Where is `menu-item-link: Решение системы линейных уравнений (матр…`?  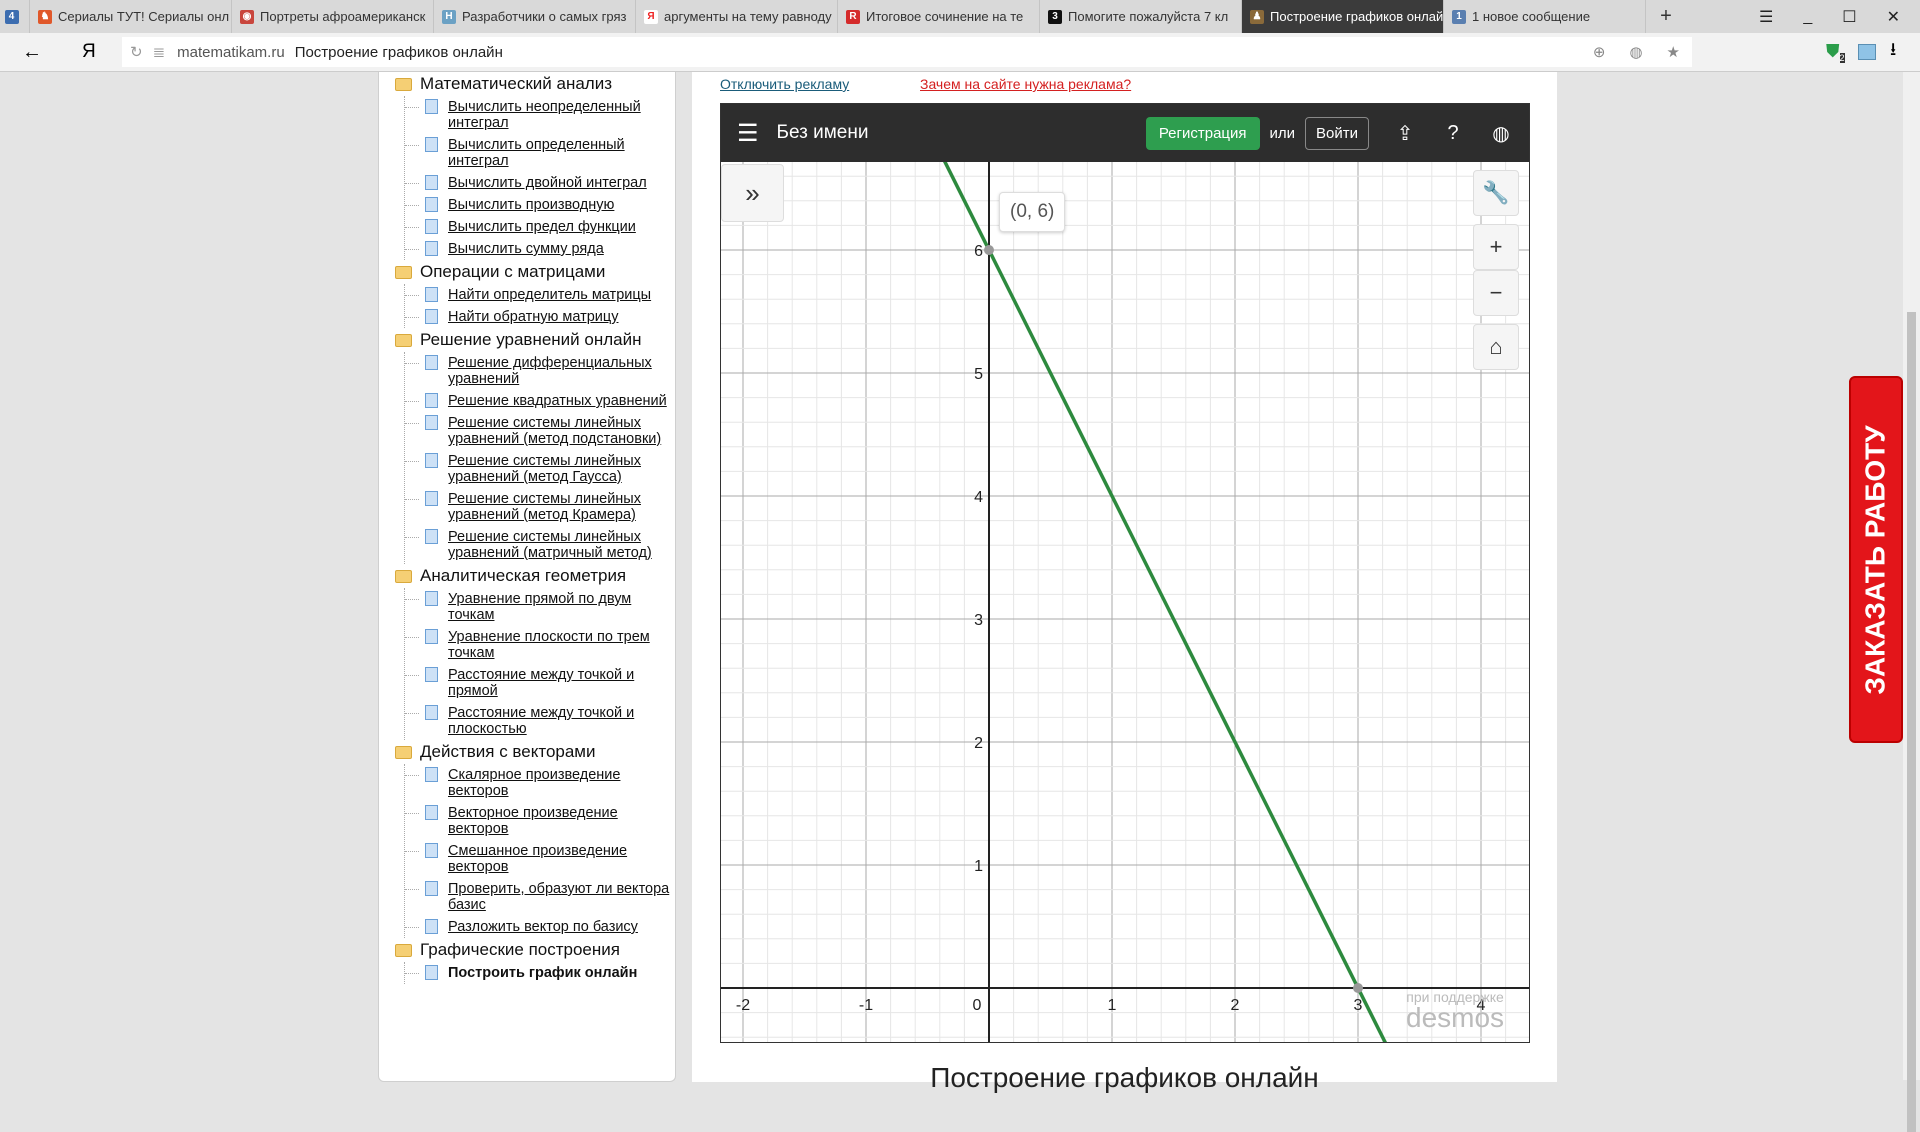 menu-item-link: Решение системы линейных уравнений (матр… is located at coordinates (561, 545).